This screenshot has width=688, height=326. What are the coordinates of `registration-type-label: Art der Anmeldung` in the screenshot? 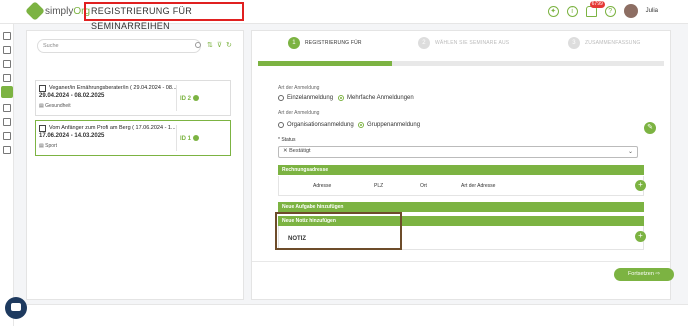 It's located at (299, 88).